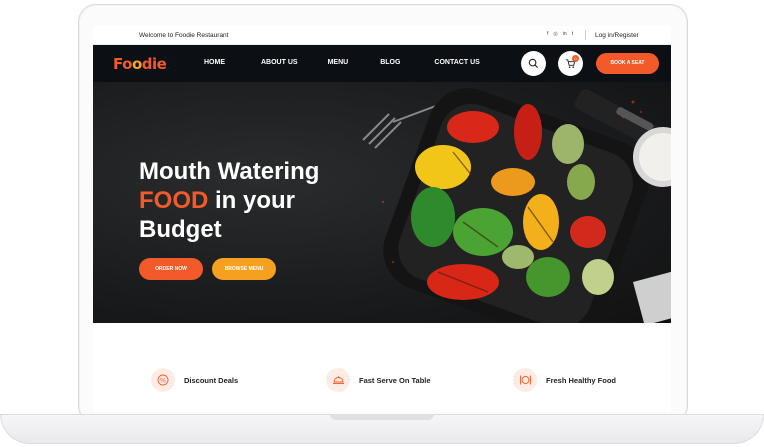  I want to click on logo-text-start: Fo, so click(122, 64).